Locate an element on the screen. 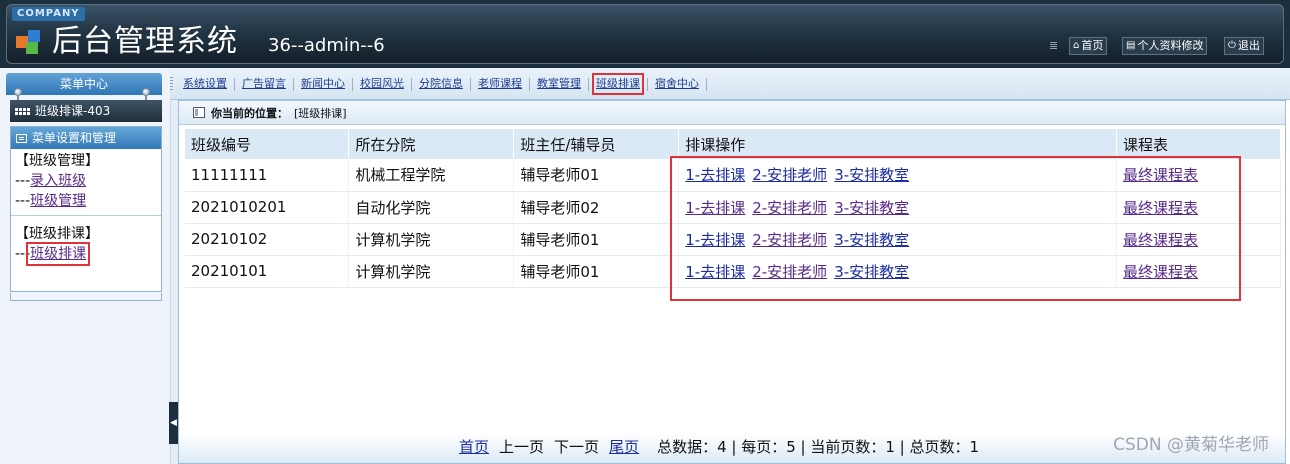  menu-icon is located at coordinates (21, 138).